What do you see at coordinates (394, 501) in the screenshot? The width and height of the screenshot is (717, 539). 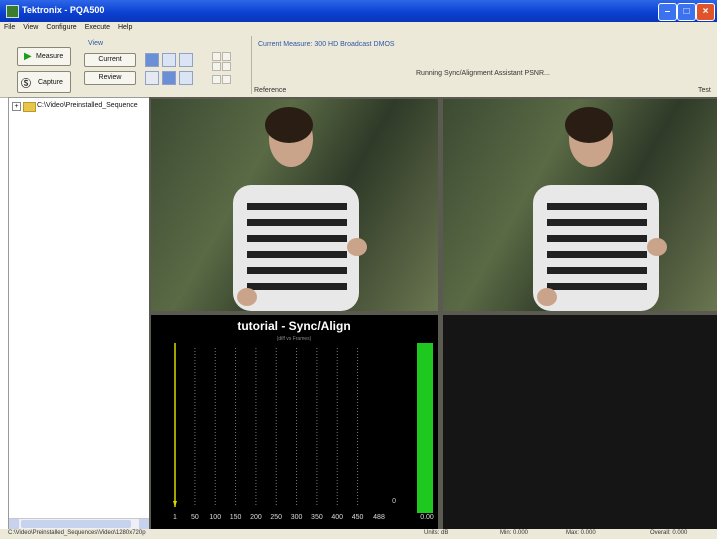 I see `y-zero-label: 0` at bounding box center [394, 501].